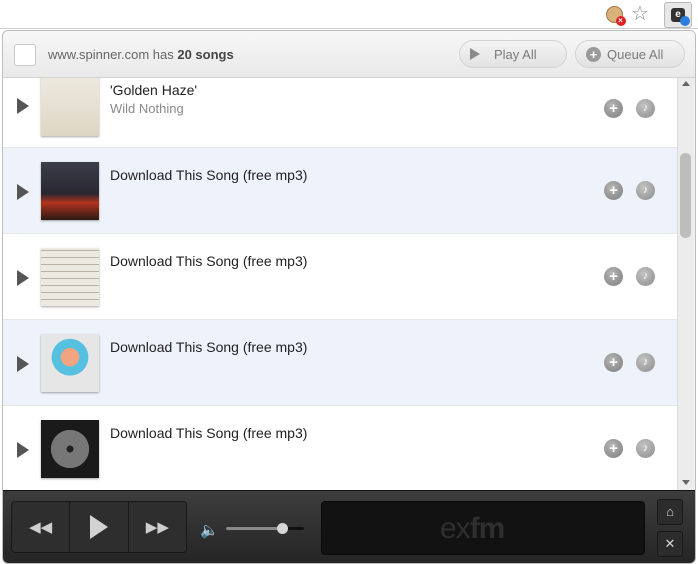 The height and width of the screenshot is (564, 698). Describe the element at coordinates (678, 15) in the screenshot. I see `exfm-extension-button: e` at that location.